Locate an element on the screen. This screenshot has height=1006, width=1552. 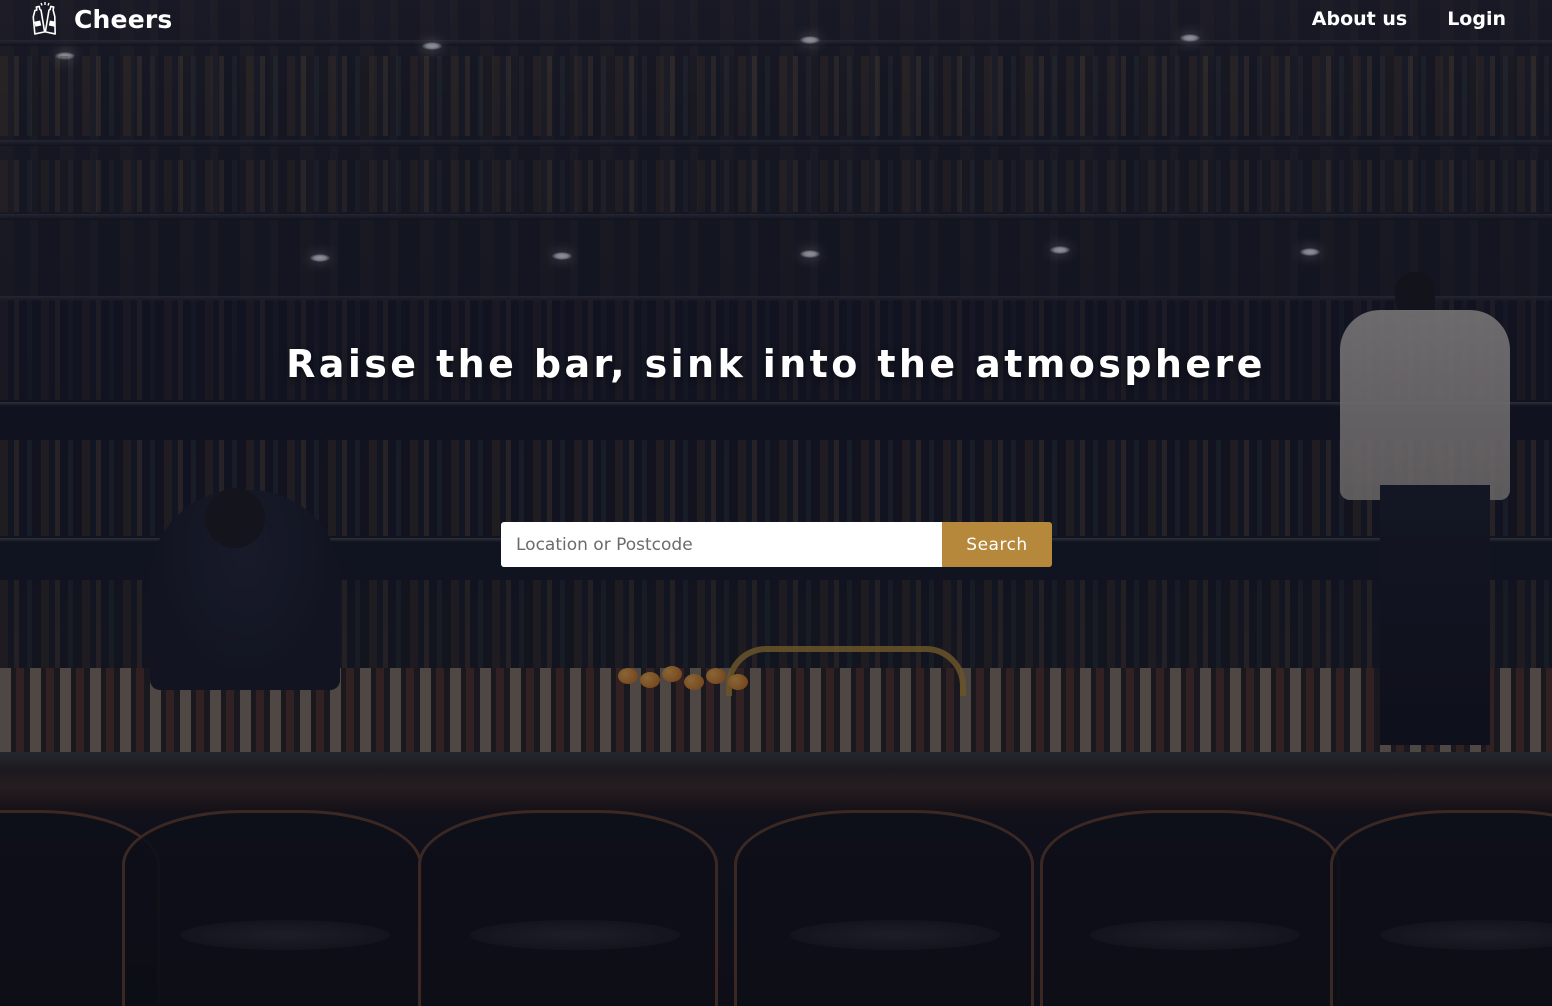
brand-logo-link: Cheers is located at coordinates (100, 19).